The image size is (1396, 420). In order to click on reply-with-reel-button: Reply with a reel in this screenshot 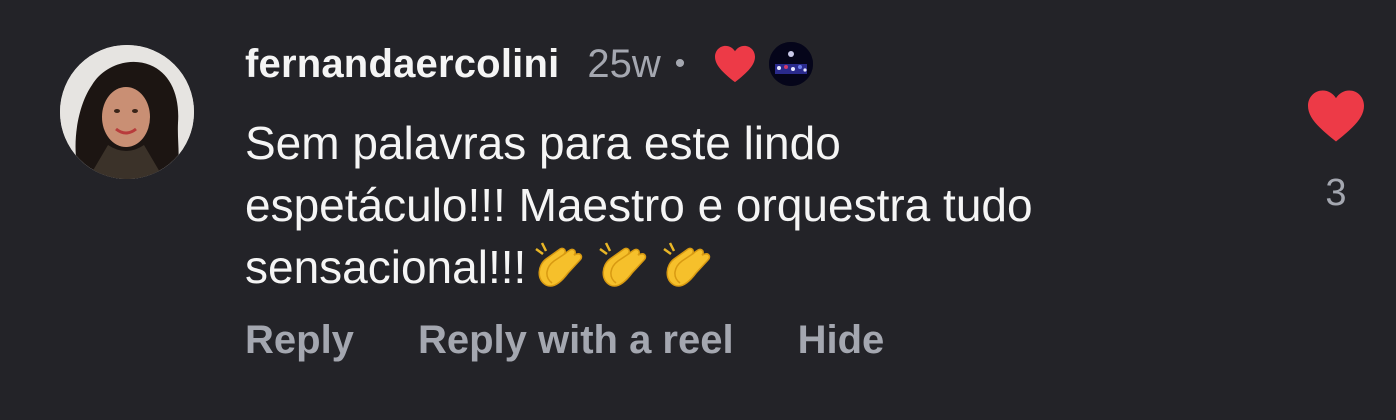, I will do `click(576, 340)`.